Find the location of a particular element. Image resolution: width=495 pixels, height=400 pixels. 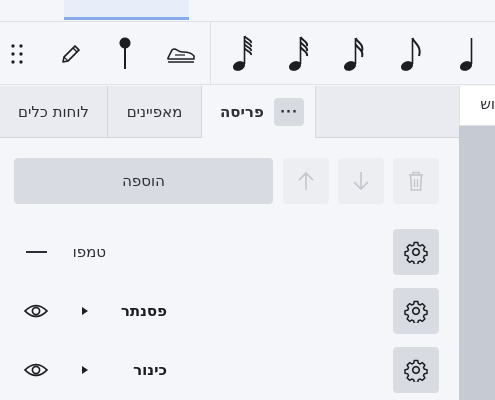

tab-palettes-label: לוחות כלים is located at coordinates (53, 111).